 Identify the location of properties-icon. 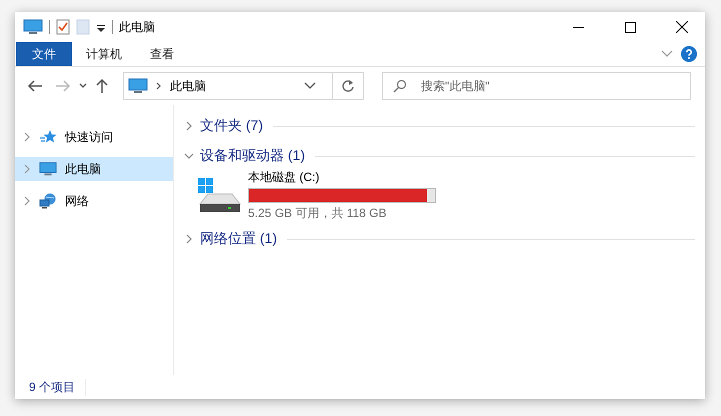
(63, 27).